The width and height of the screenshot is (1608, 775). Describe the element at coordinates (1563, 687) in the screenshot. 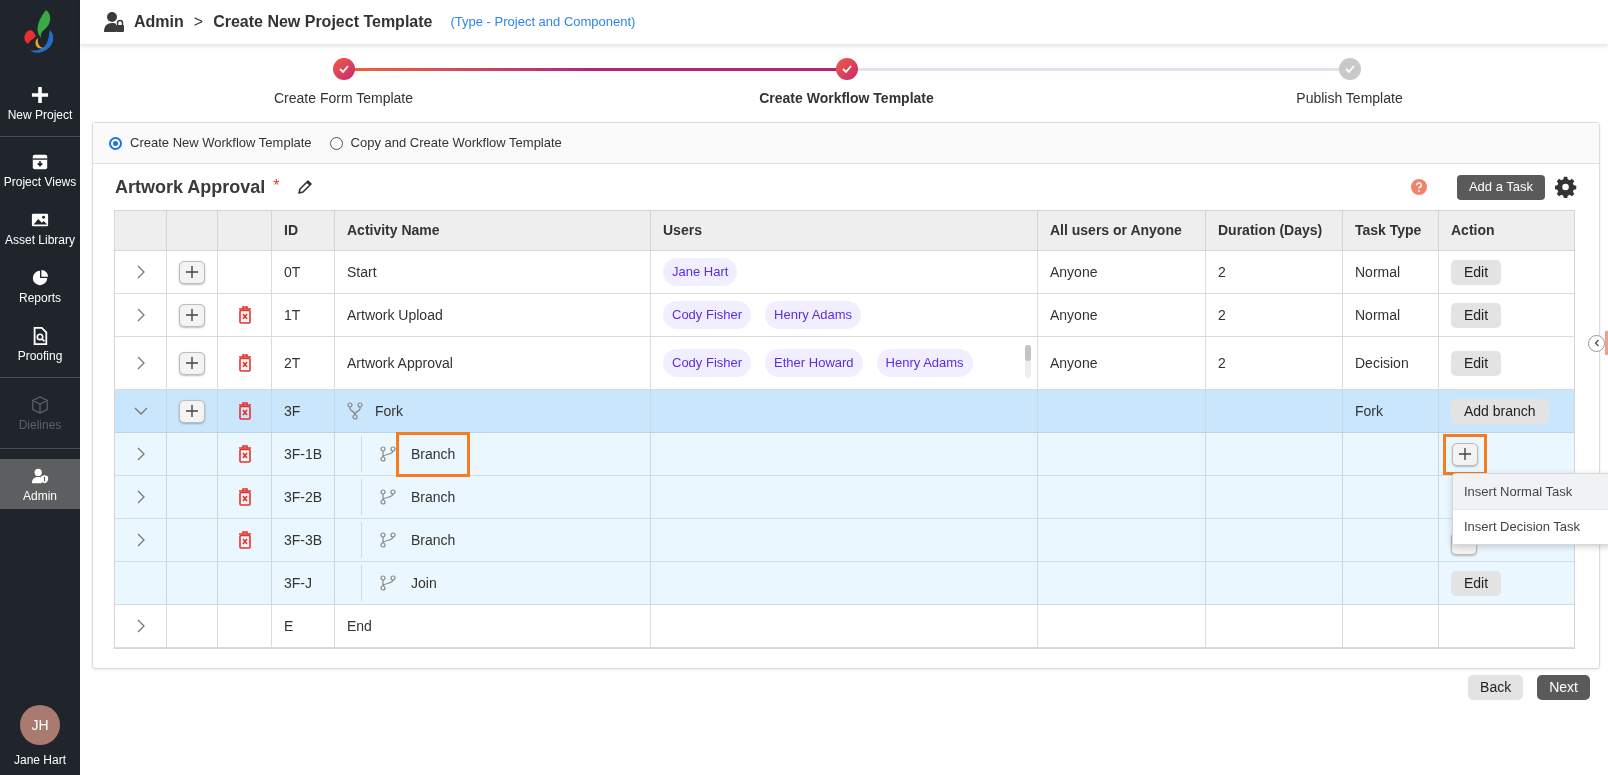

I see `next-button: Next` at that location.